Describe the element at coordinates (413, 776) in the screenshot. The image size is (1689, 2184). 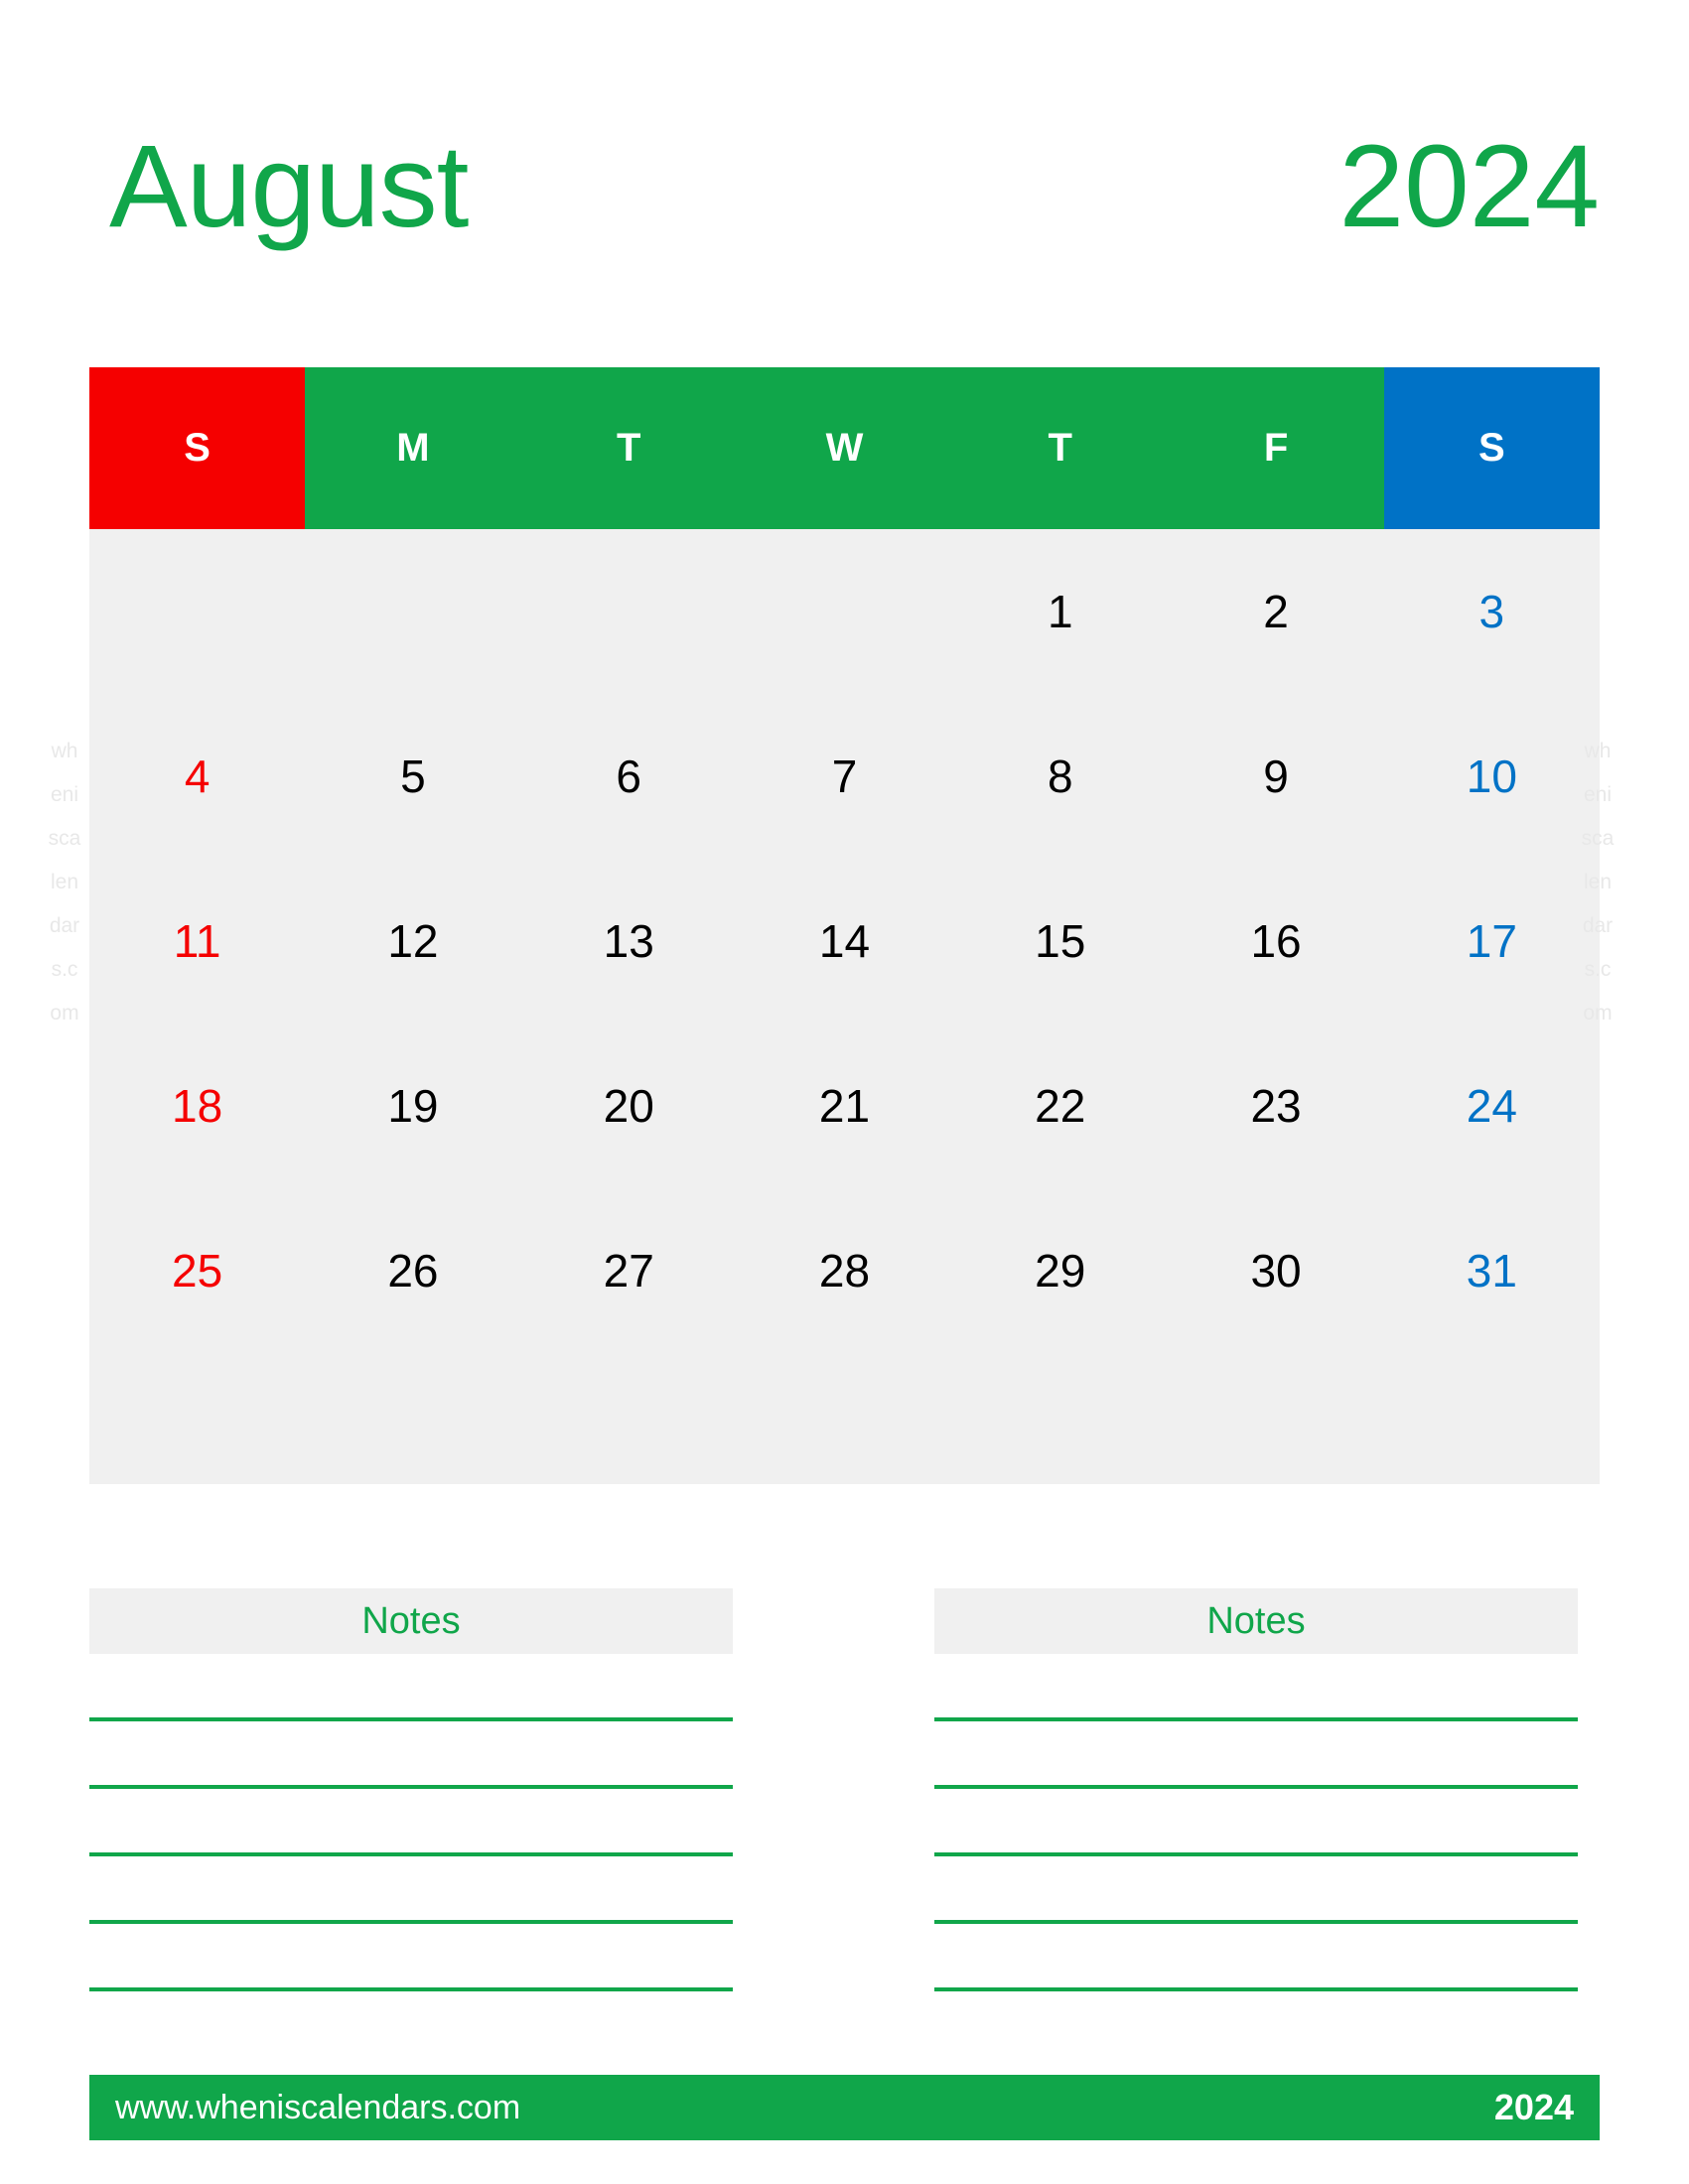
I see `day-cell: 5` at that location.